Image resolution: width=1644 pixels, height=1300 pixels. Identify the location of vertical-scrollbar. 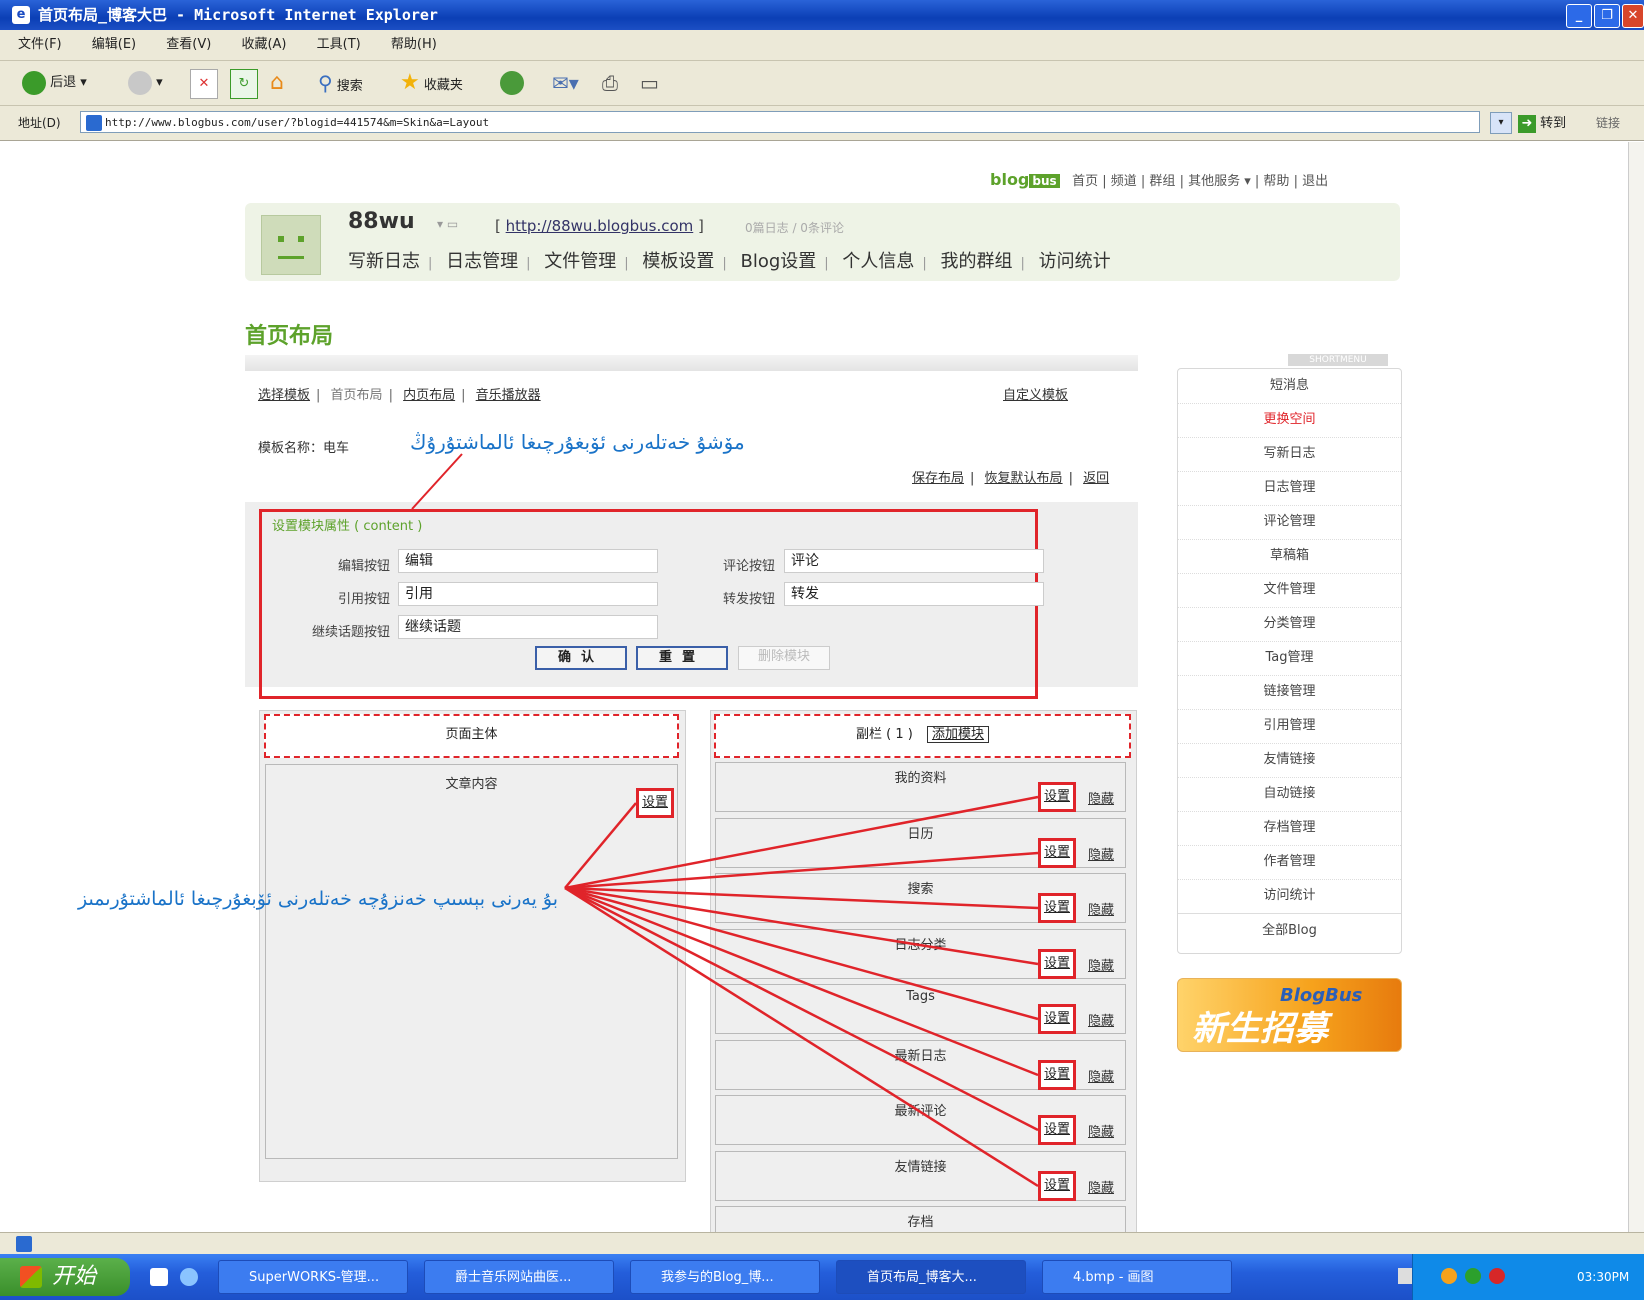
(1636, 687).